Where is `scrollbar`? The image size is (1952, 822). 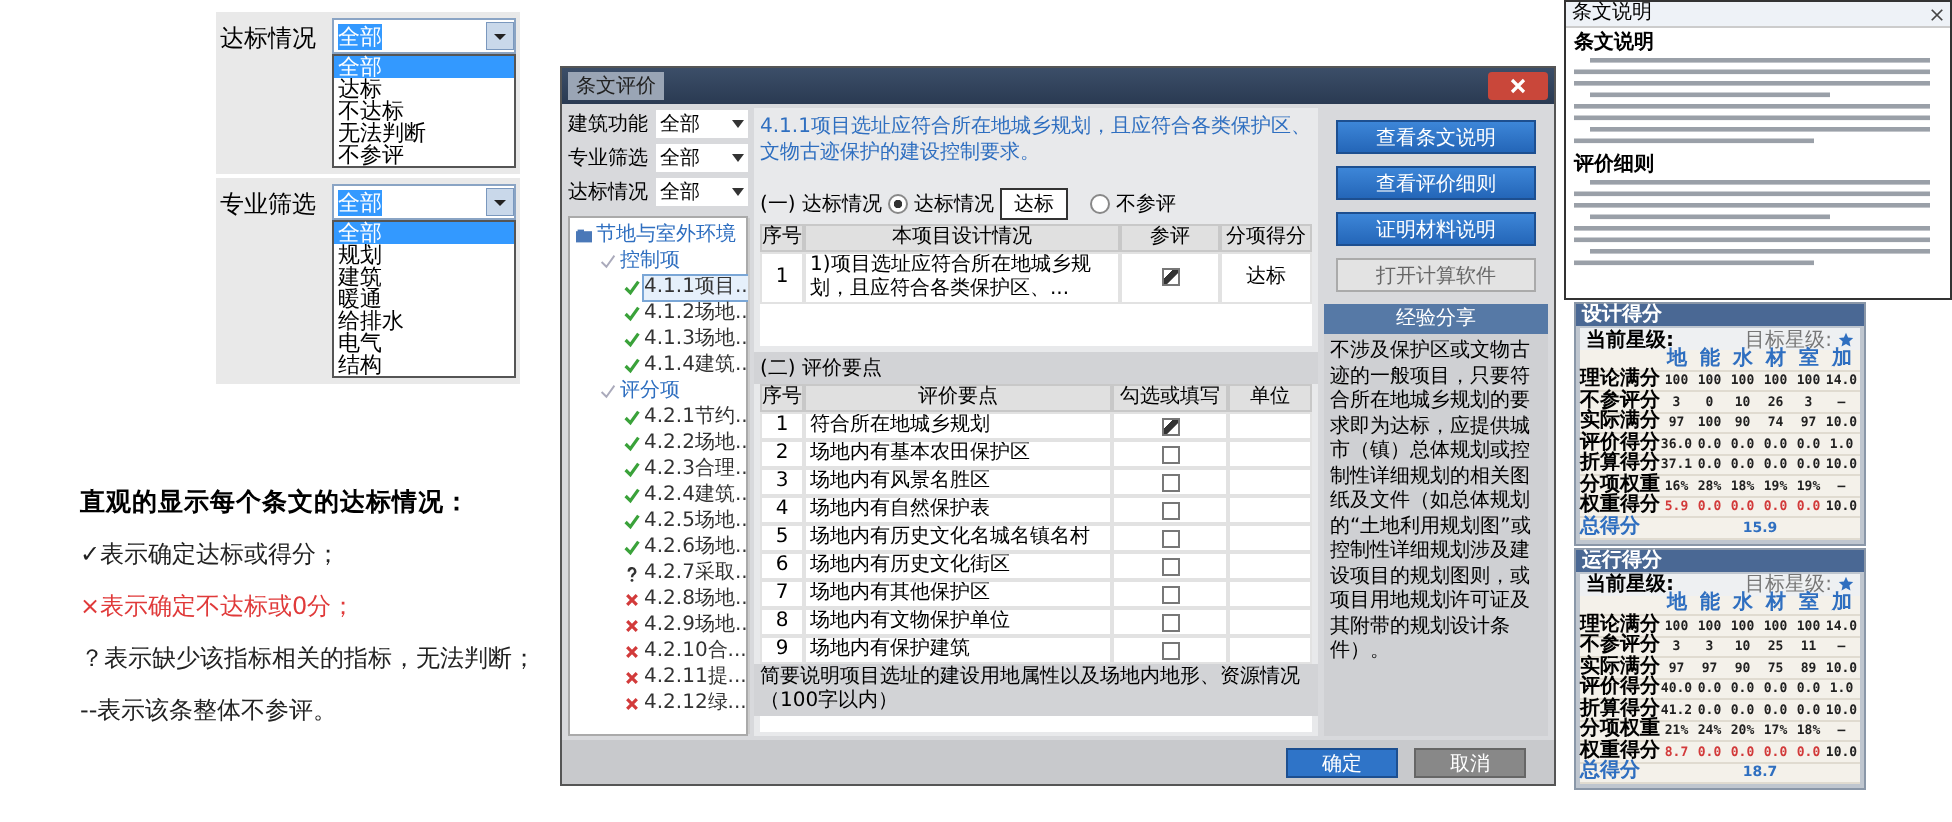 scrollbar is located at coordinates (748, 476).